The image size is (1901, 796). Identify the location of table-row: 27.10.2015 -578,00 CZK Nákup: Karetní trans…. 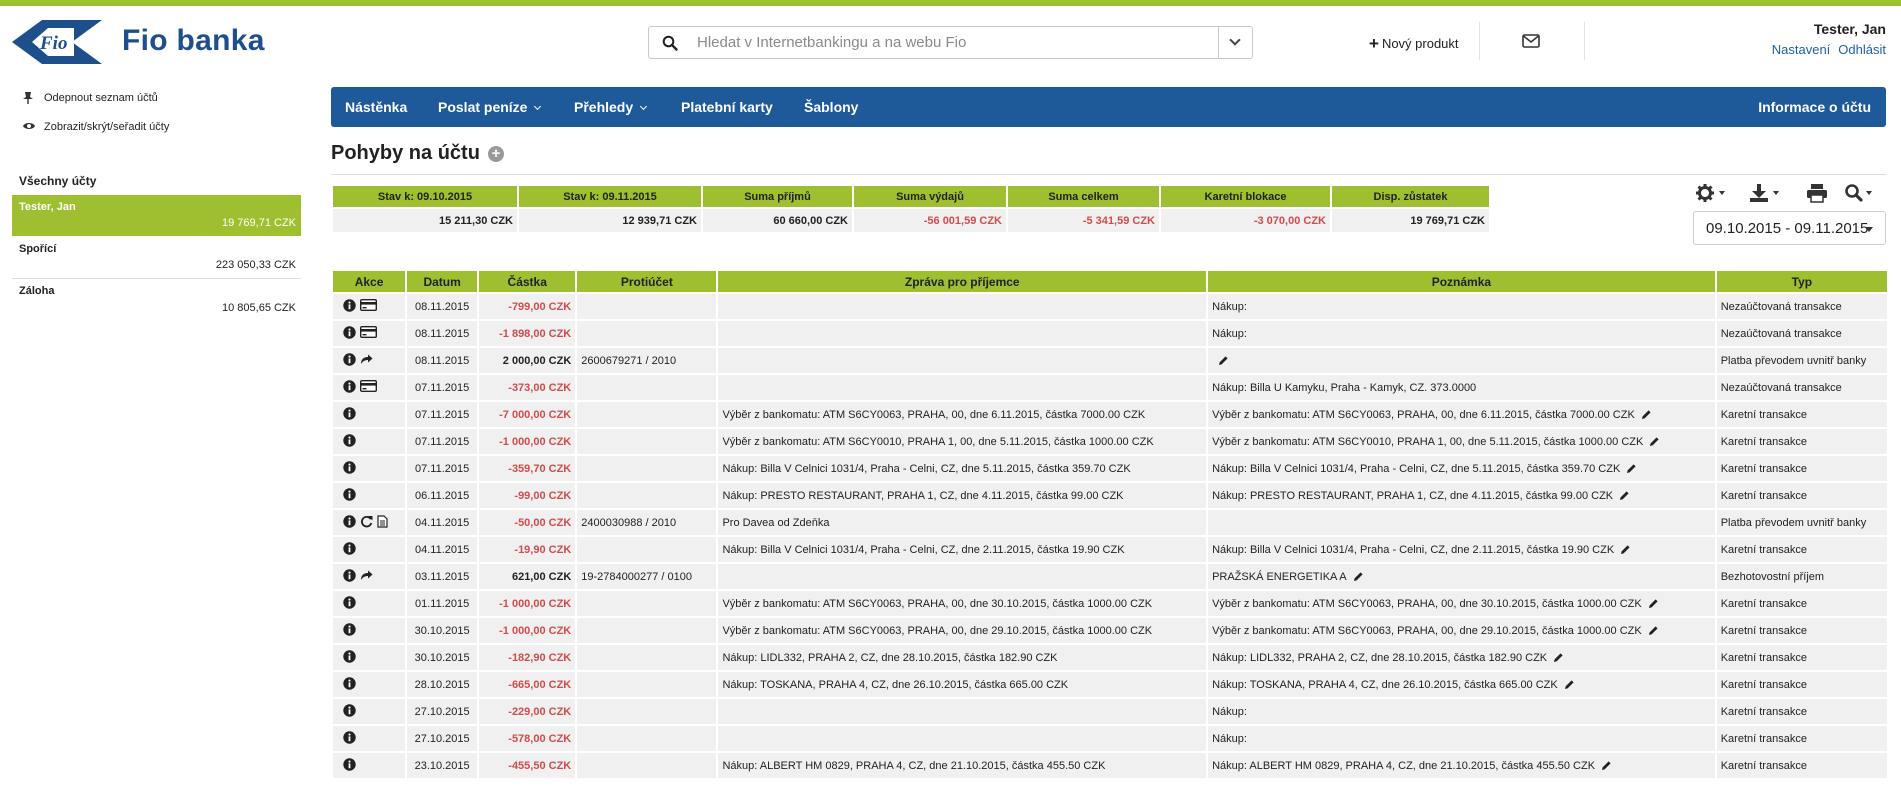
(1110, 738).